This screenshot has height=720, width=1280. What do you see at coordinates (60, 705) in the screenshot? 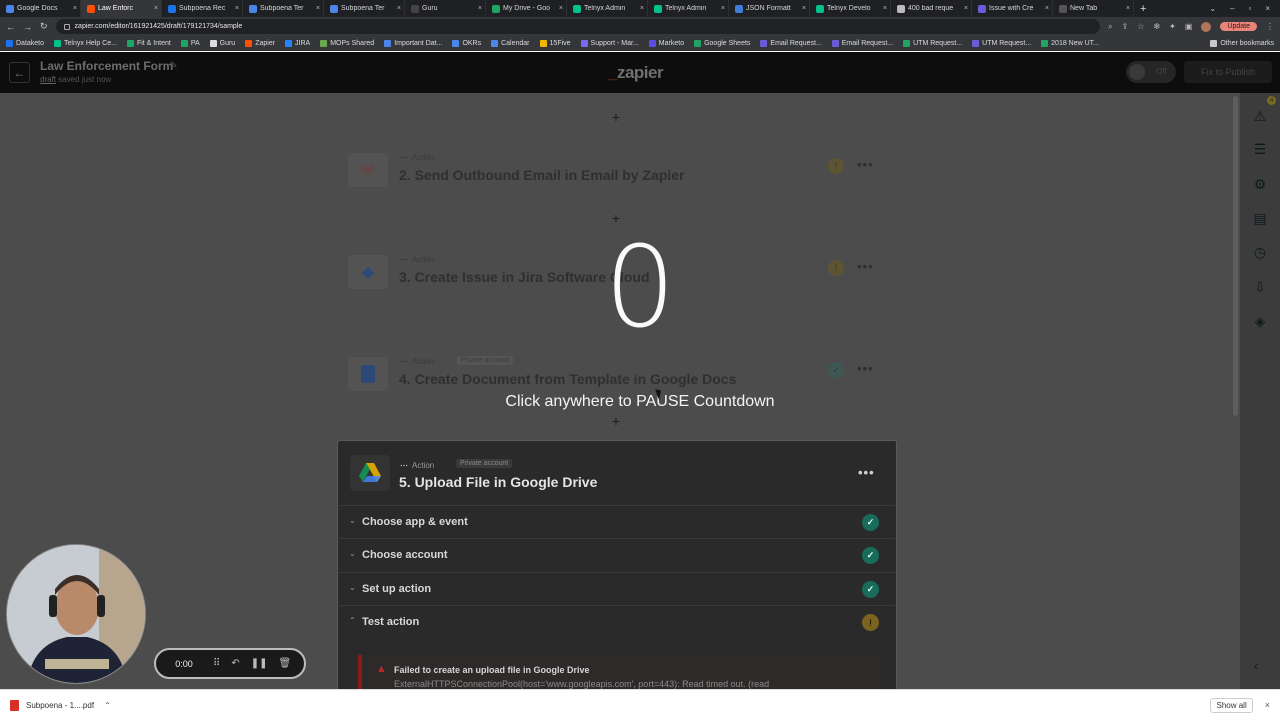
I see `download-file-name: Subpoena - 1....pdf` at bounding box center [60, 705].